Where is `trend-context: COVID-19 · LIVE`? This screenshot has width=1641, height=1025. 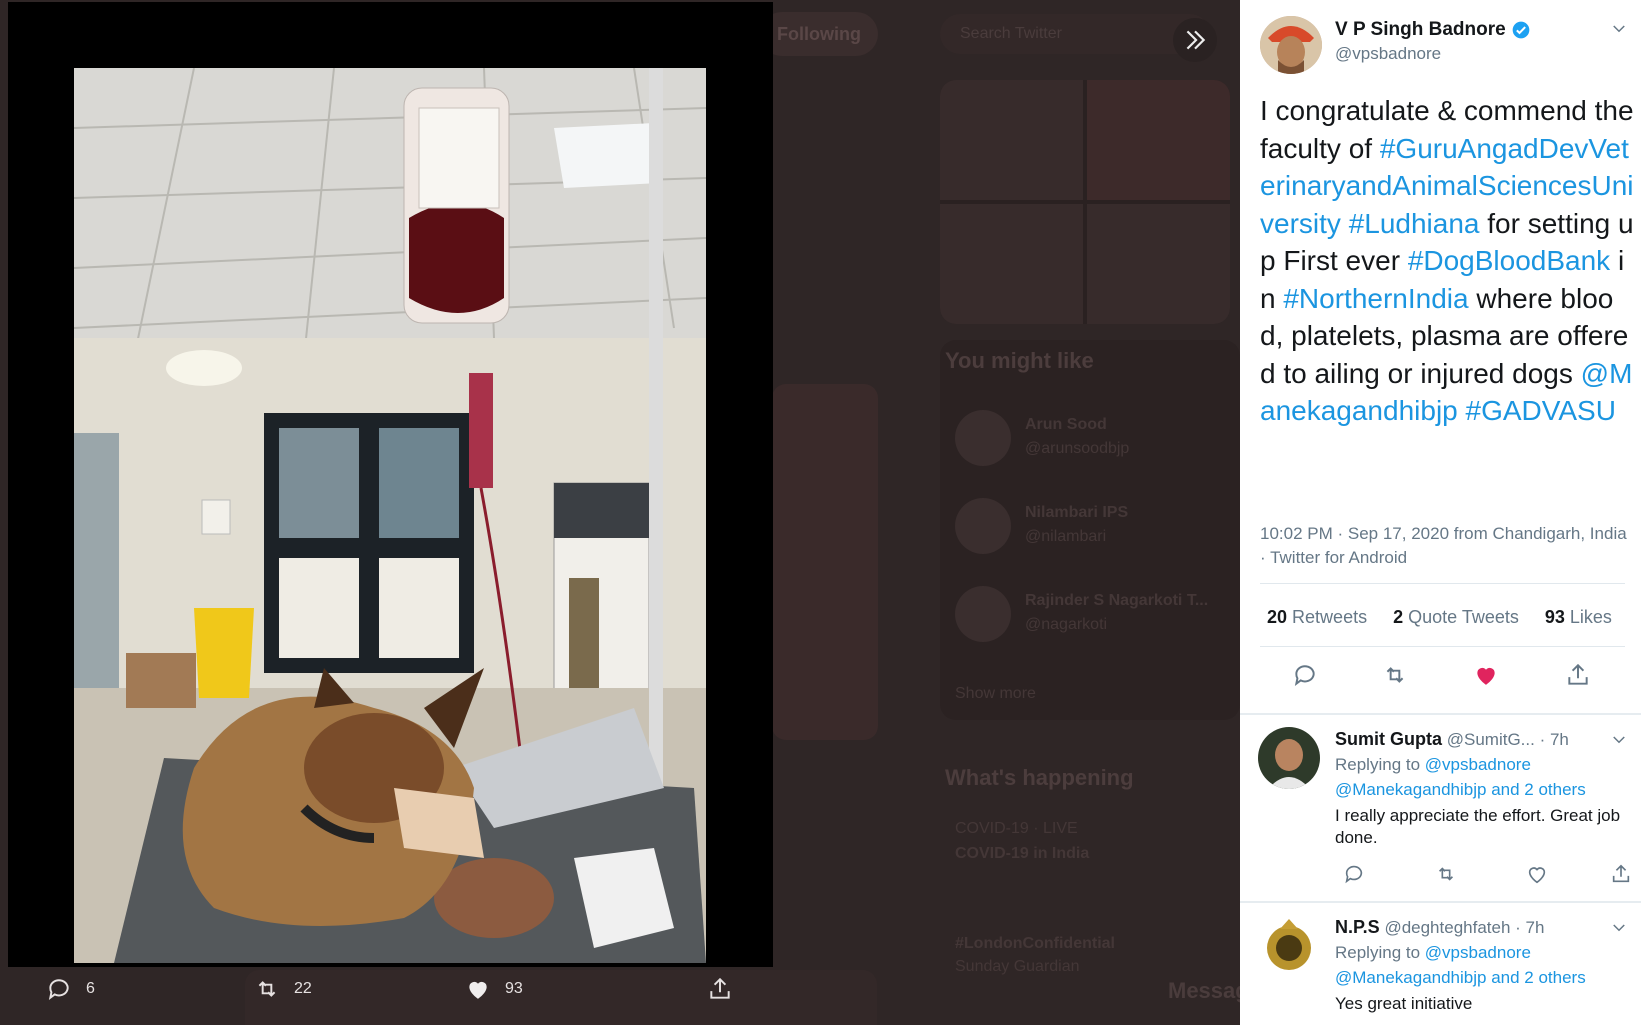
trend-context: COVID-19 · LIVE is located at coordinates (1016, 828).